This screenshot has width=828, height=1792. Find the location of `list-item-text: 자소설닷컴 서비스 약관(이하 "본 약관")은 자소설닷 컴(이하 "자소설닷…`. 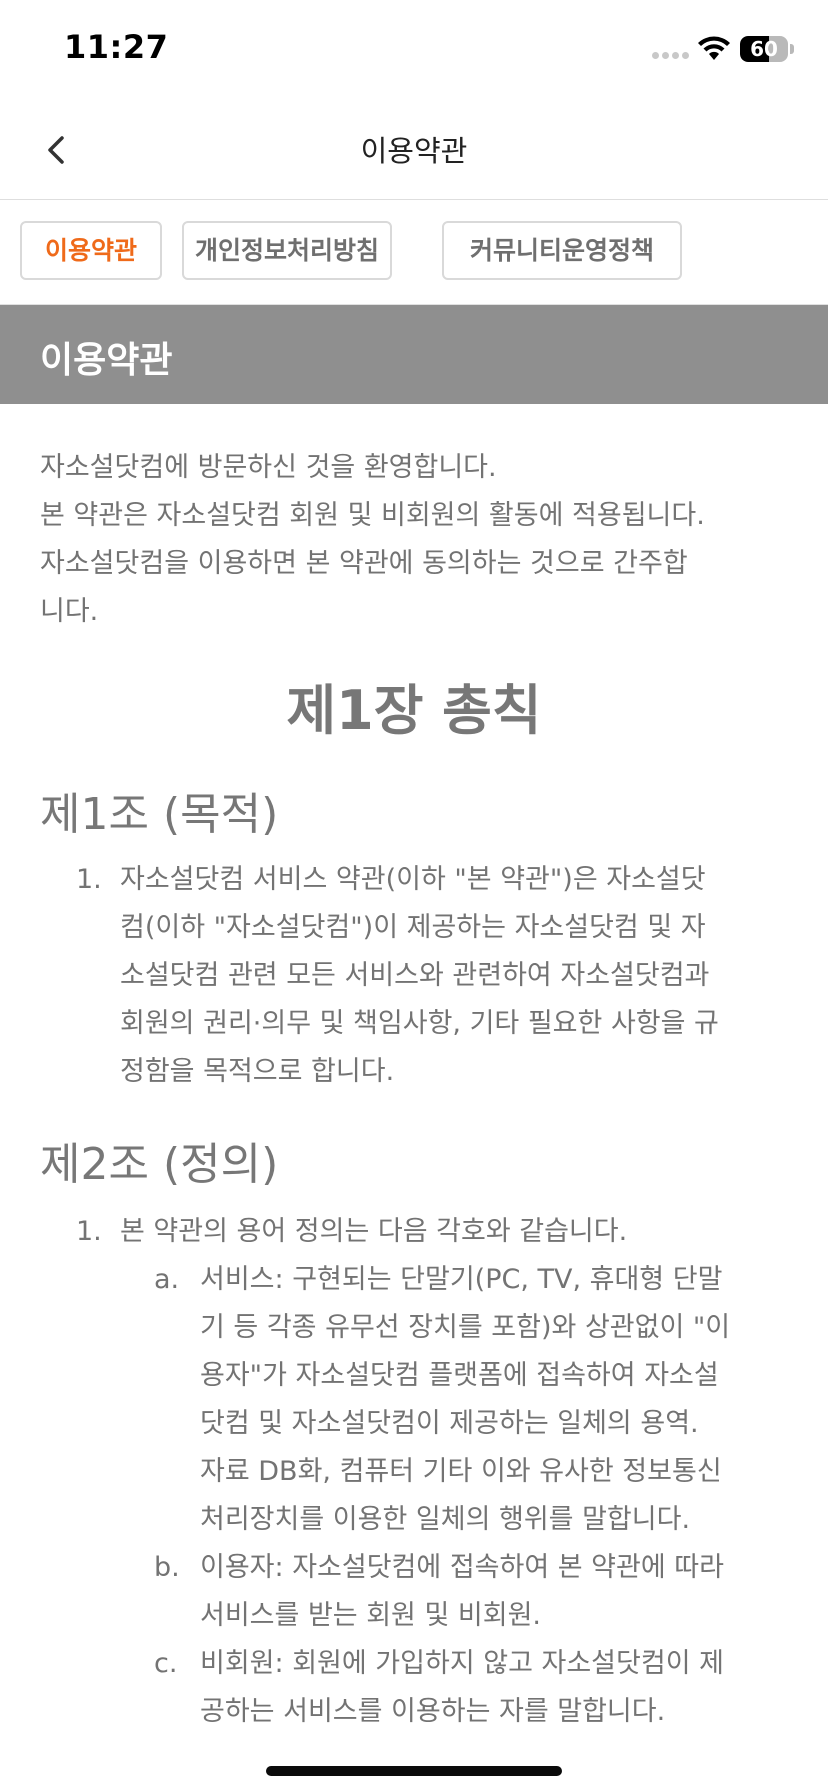

list-item-text: 자소설닷컴 서비스 약관(이하 "본 약관")은 자소설닷 컴(이하 "자소설닷… is located at coordinates (458, 976).